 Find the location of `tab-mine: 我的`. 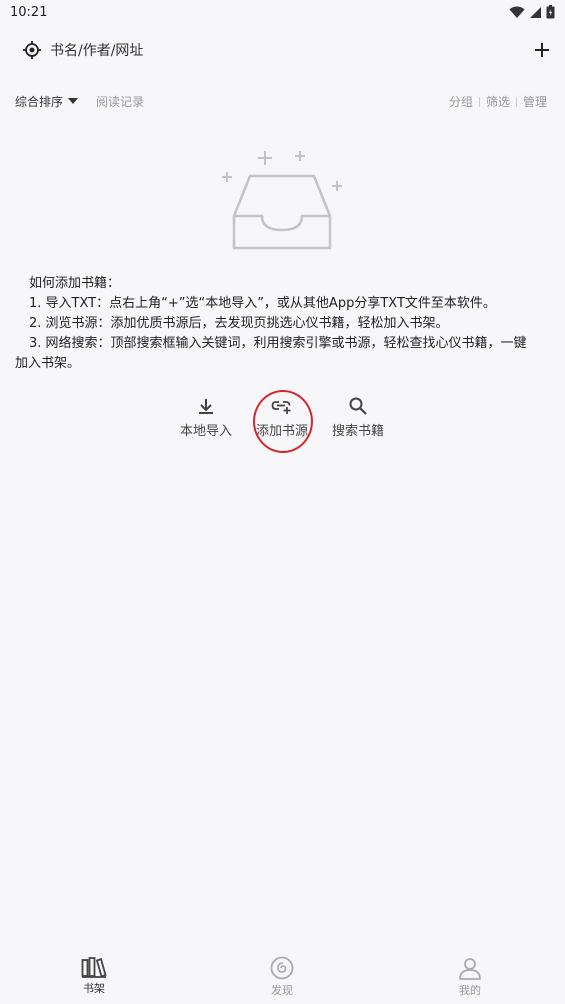

tab-mine: 我的 is located at coordinates (470, 974).